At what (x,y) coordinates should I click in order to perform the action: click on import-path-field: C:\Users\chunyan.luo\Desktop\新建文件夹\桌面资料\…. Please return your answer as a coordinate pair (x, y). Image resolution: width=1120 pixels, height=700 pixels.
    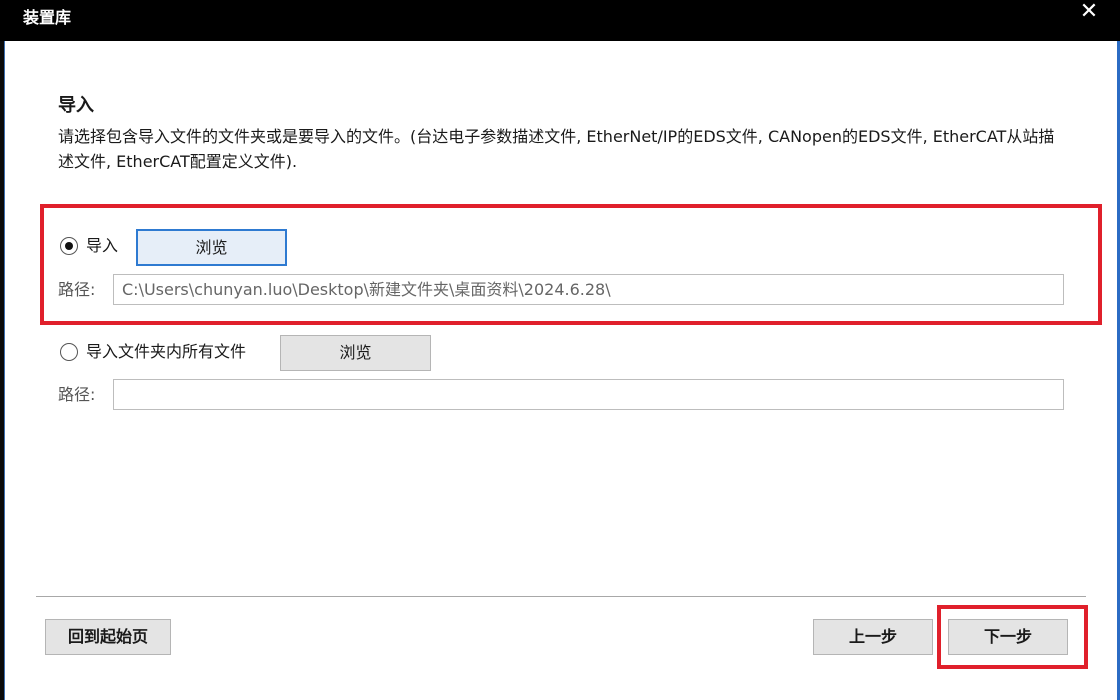
    Looking at the image, I should click on (588, 289).